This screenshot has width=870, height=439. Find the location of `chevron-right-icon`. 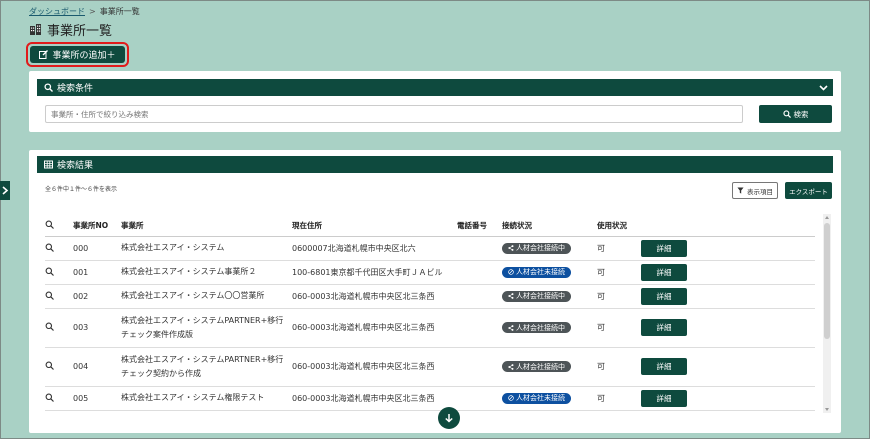

chevron-right-icon is located at coordinates (4, 190).